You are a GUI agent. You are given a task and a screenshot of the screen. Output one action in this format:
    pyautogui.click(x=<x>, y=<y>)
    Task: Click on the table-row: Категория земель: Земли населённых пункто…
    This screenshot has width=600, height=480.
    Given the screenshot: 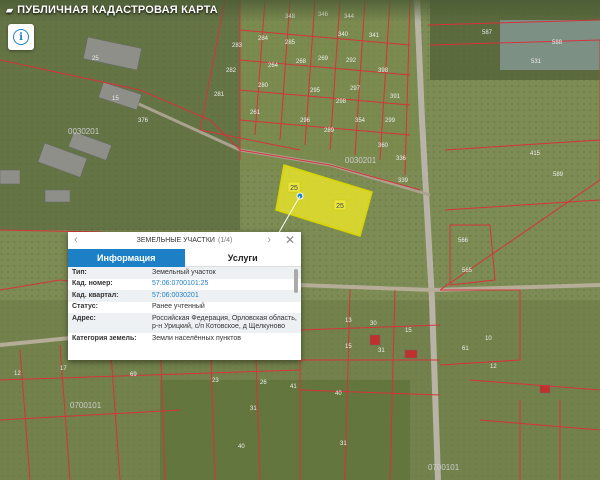 What is the action you would take?
    pyautogui.click(x=184, y=339)
    